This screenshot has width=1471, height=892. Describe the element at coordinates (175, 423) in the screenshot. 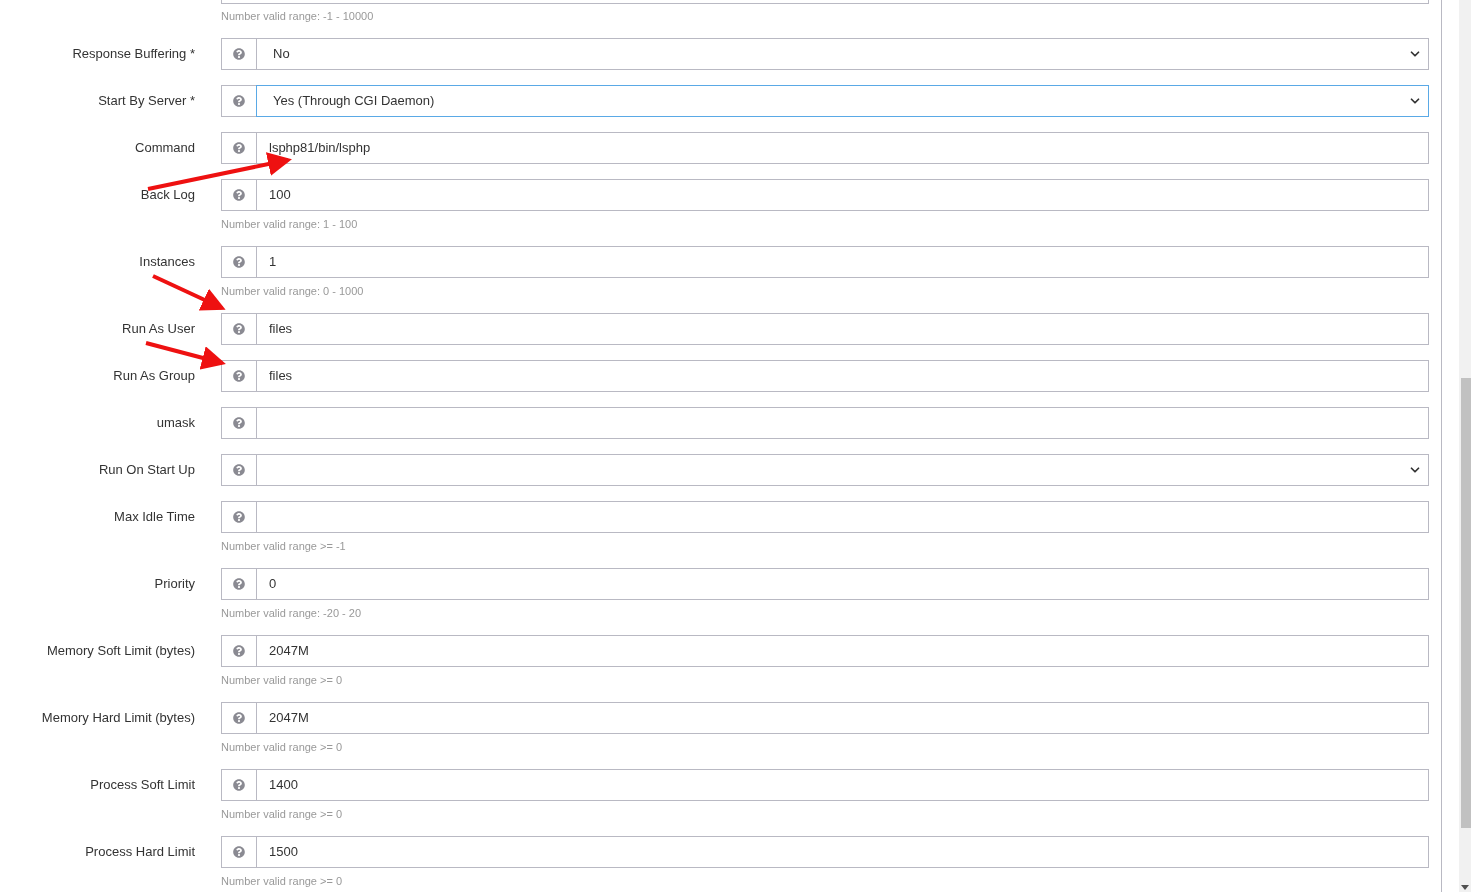

I see `field-label: umask` at that location.